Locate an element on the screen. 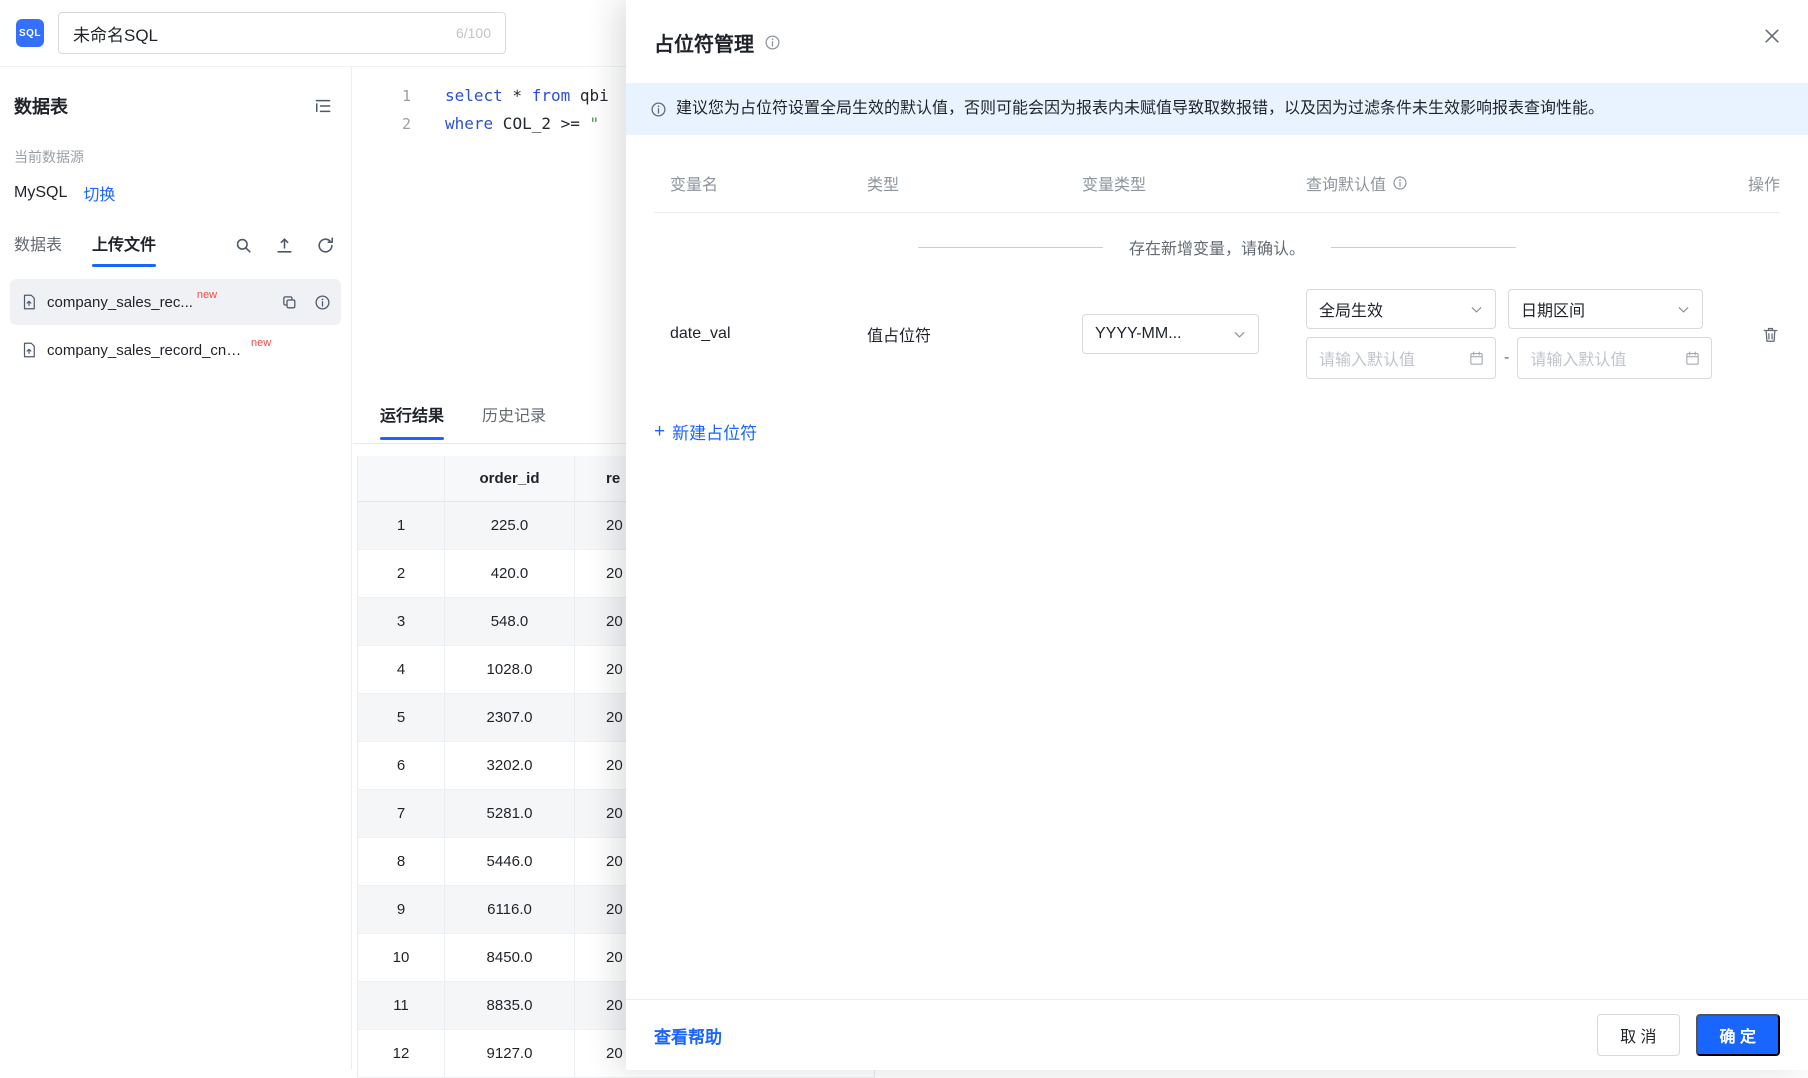  end-input-placeholder: 请输入默认值 is located at coordinates (1578, 361).